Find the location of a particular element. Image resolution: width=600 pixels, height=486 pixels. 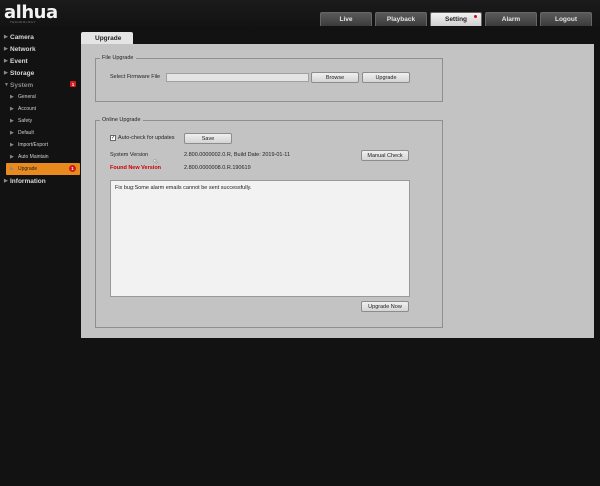

sidebar-item-camera: ▶ Camera is located at coordinates (40, 37).